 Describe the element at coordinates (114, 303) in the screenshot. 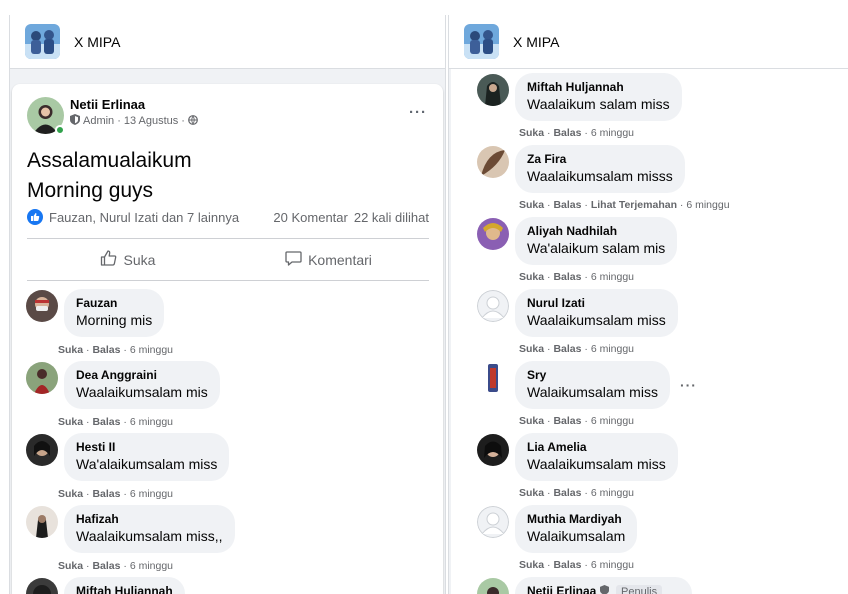

I see `commenter-name: Fauzan` at that location.